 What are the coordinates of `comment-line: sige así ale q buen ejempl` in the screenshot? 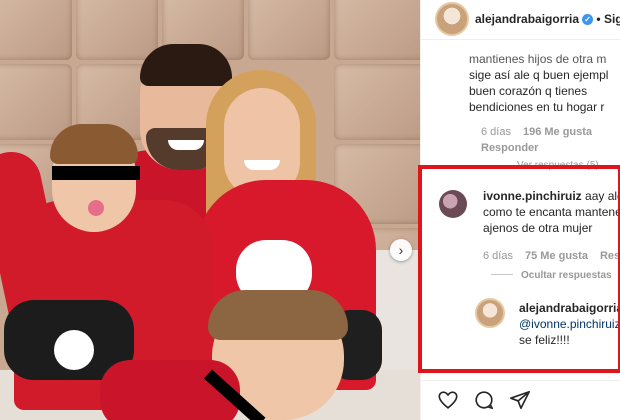 It's located at (539, 75).